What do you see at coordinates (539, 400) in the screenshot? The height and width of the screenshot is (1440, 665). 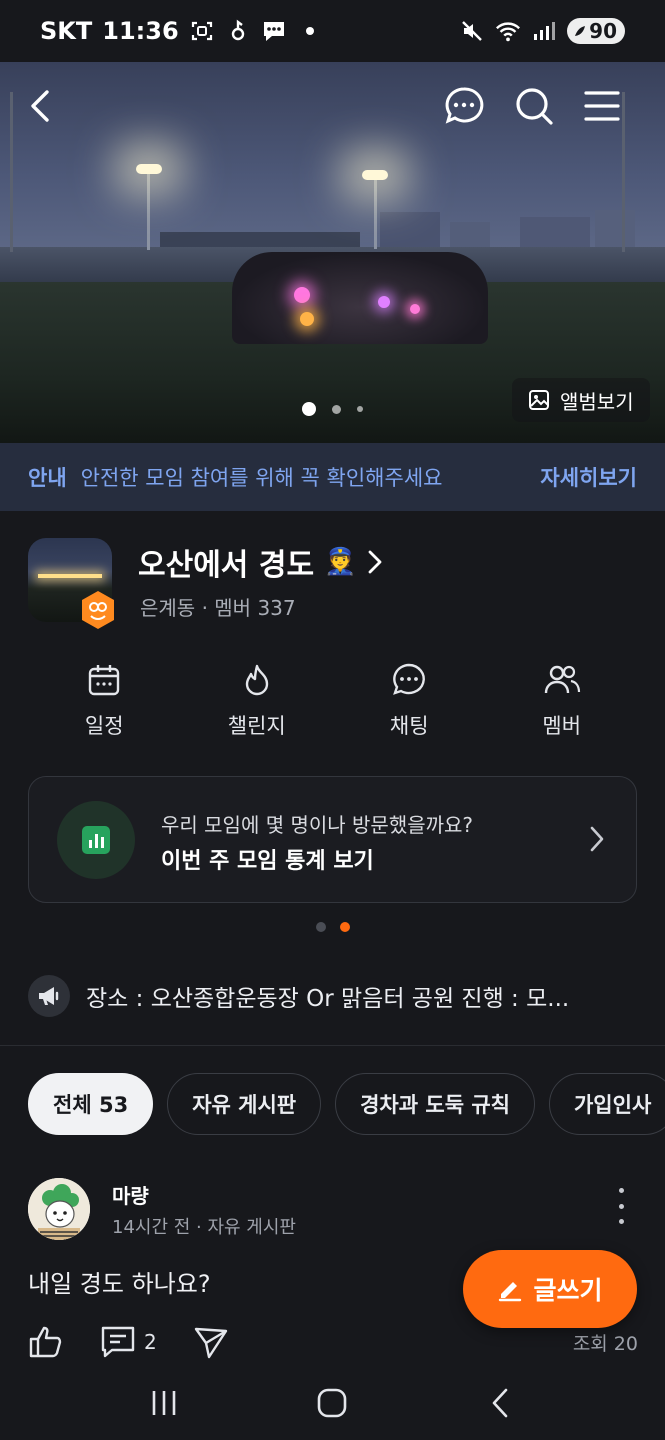 I see `image-icon` at bounding box center [539, 400].